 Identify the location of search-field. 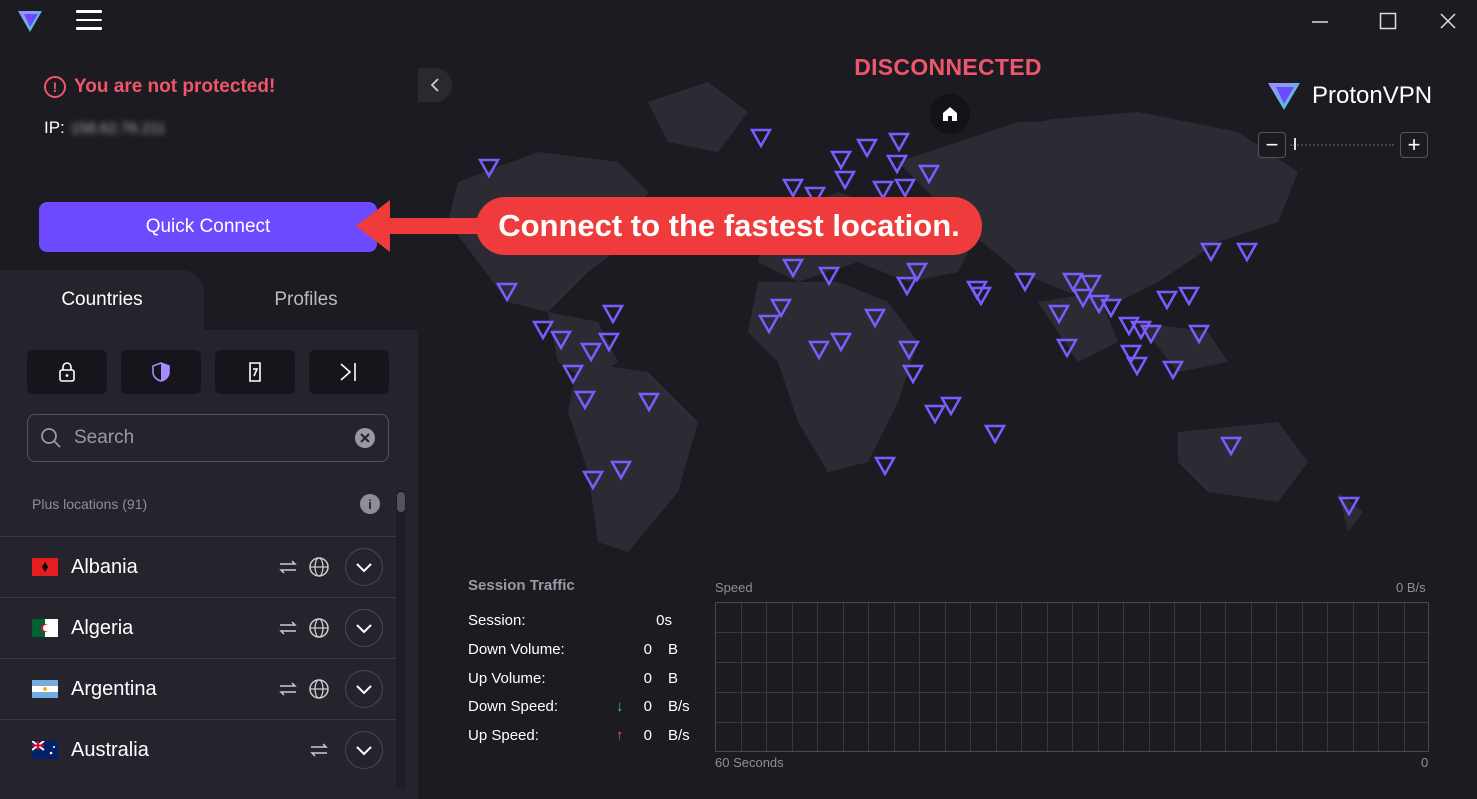
(208, 438).